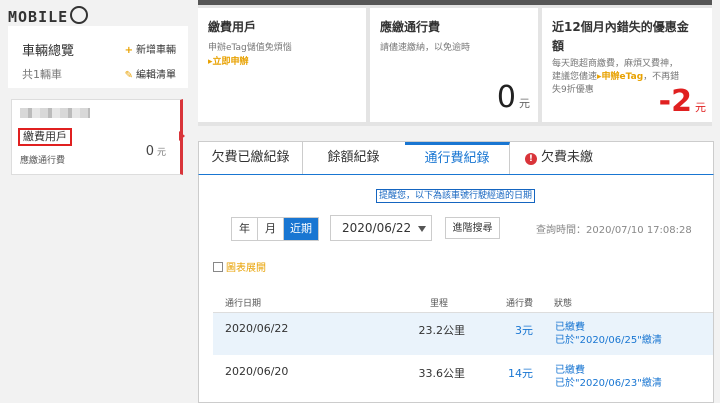  Describe the element at coordinates (251, 158) in the screenshot. I see `tab-paid-arrears: 欠費已繳紀錄` at that location.